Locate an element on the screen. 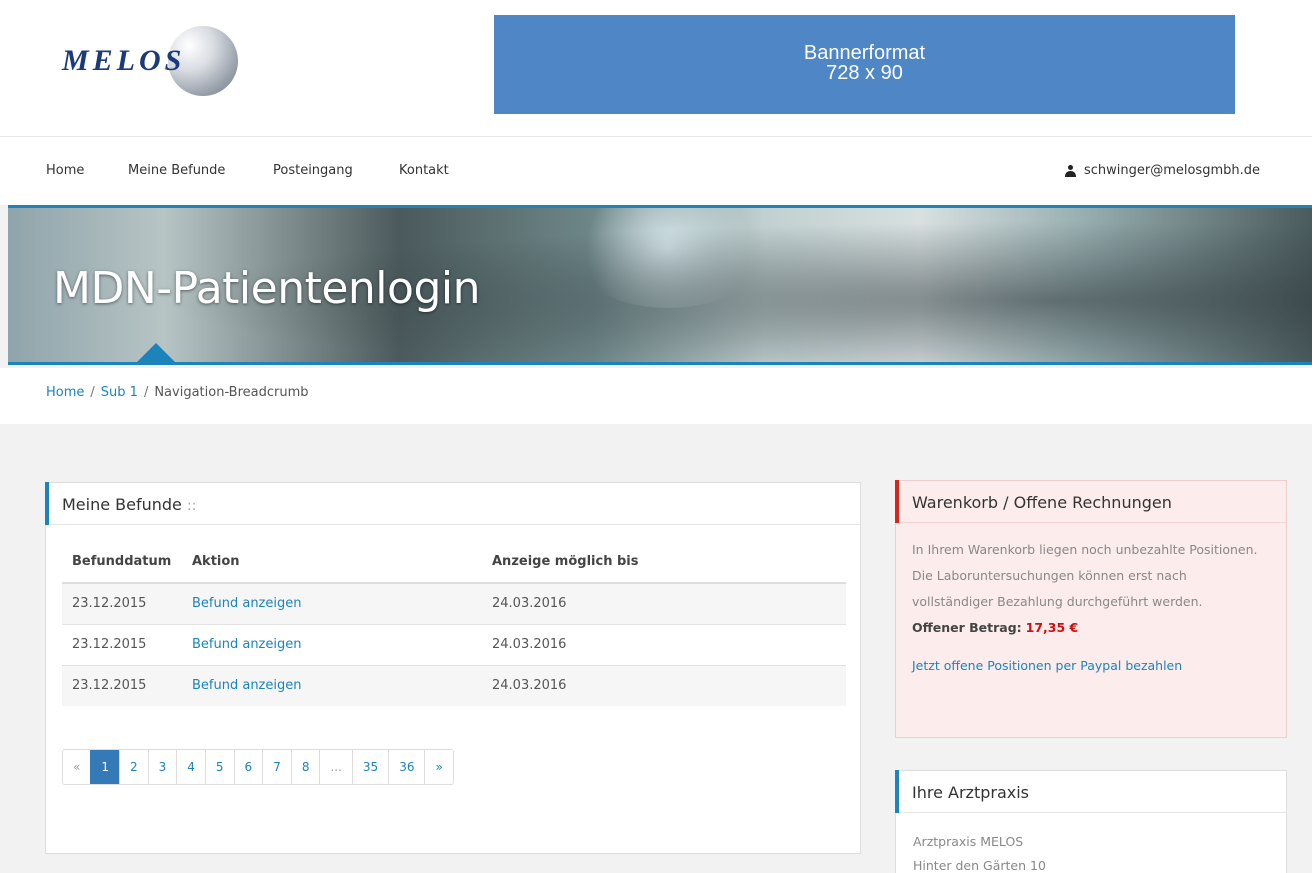  pagination-next: » is located at coordinates (438, 767).